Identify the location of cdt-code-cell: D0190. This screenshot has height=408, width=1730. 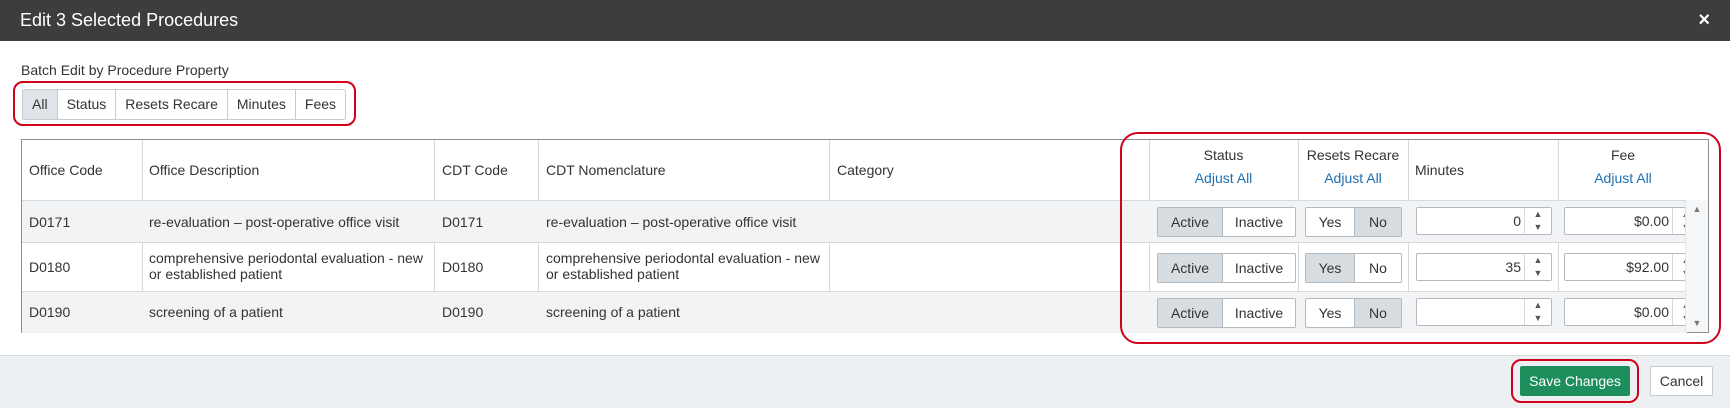
(463, 312).